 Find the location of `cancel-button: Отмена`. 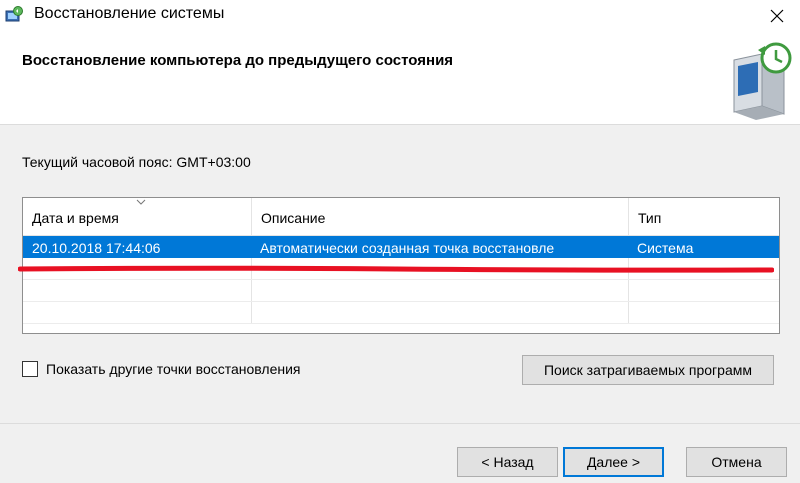

cancel-button: Отмена is located at coordinates (736, 462).